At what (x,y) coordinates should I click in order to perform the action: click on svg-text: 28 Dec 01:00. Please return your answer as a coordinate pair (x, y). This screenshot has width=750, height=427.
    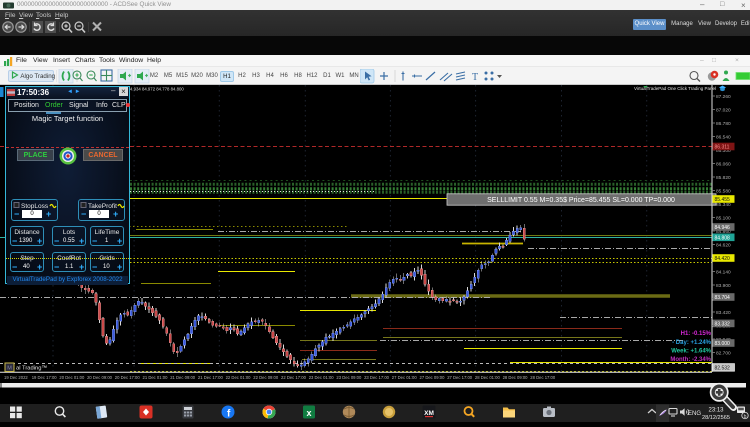
    Looking at the image, I should click on (488, 377).